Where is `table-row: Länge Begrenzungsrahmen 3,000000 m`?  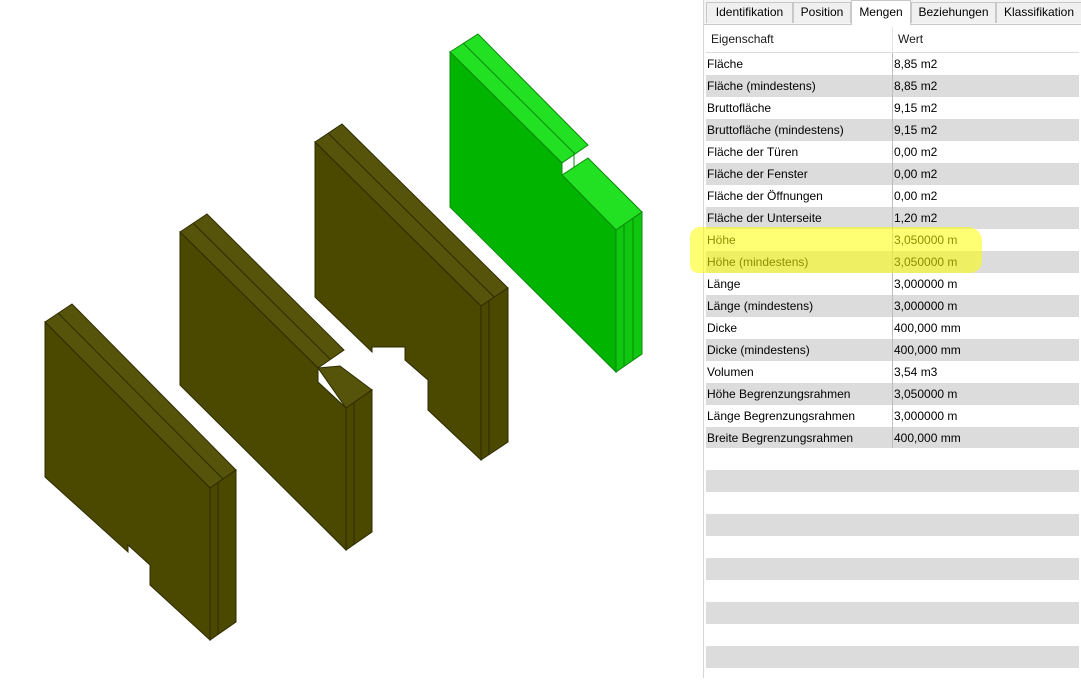 table-row: Länge Begrenzungsrahmen 3,000000 m is located at coordinates (892, 416).